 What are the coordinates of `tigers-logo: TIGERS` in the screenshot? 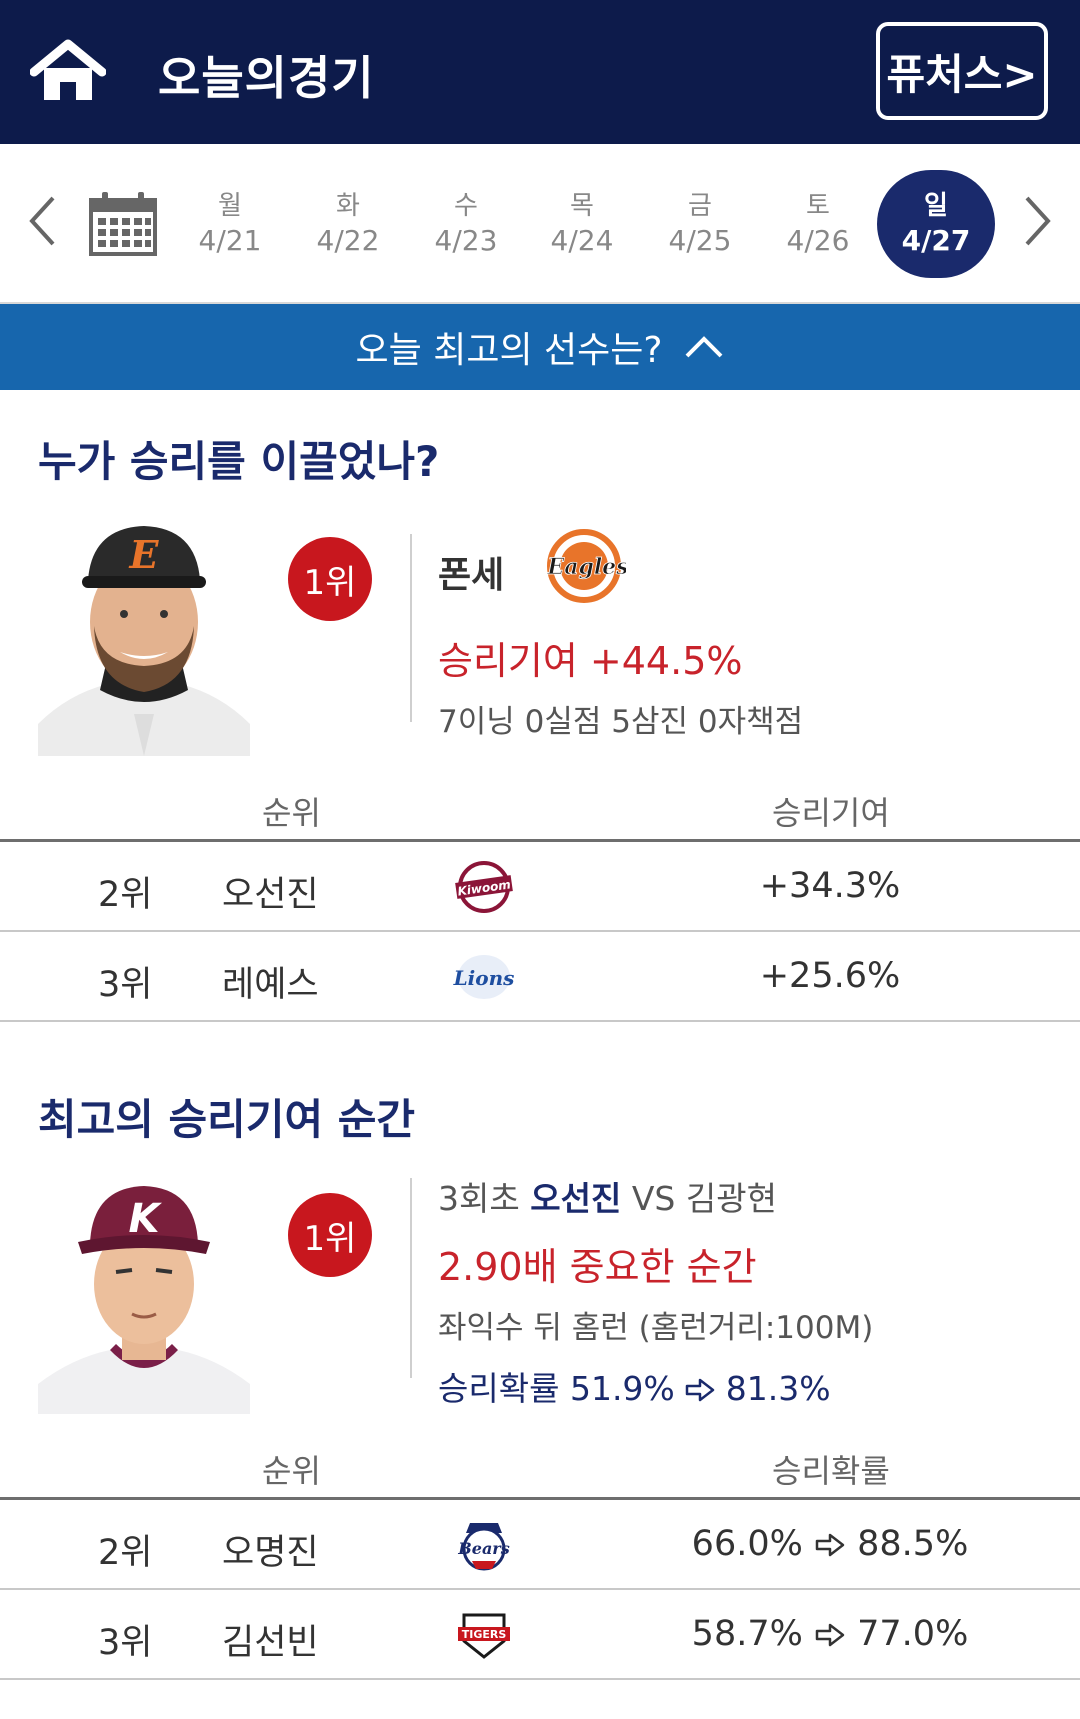 It's located at (484, 1635).